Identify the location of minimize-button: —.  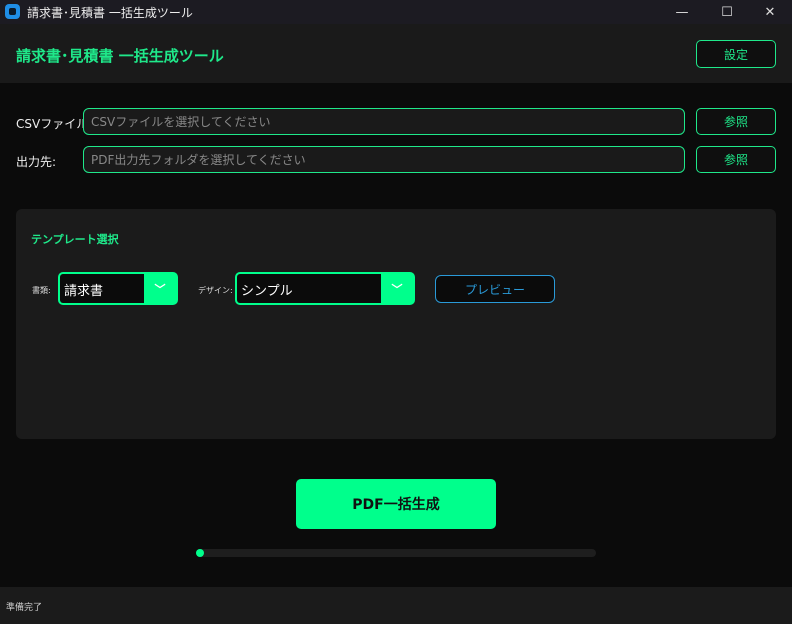
(682, 12).